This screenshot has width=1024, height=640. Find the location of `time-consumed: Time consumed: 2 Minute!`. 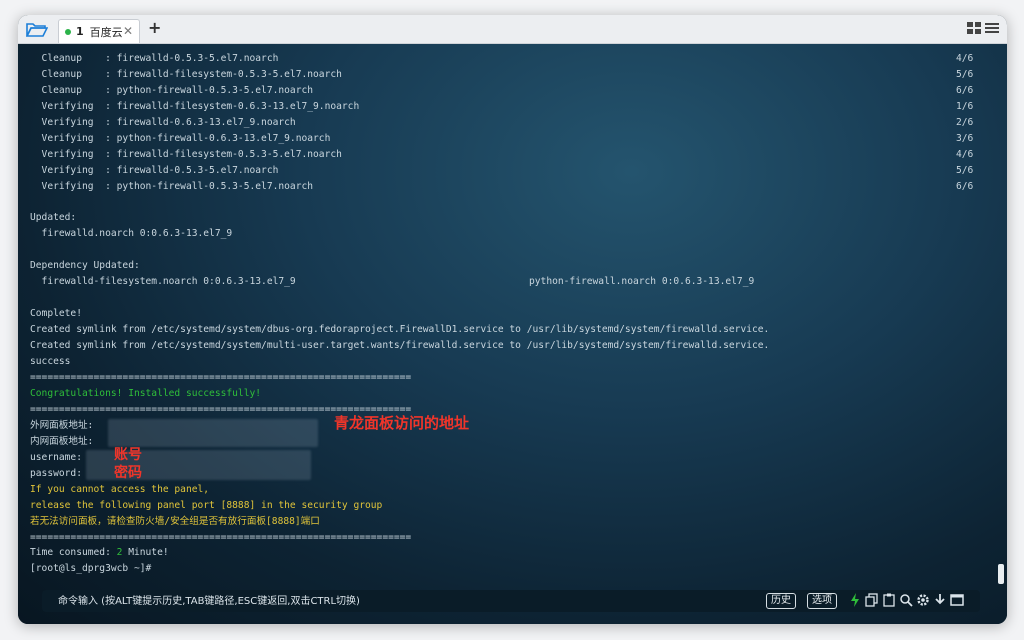

time-consumed: Time consumed: 2 Minute! is located at coordinates (99, 553).